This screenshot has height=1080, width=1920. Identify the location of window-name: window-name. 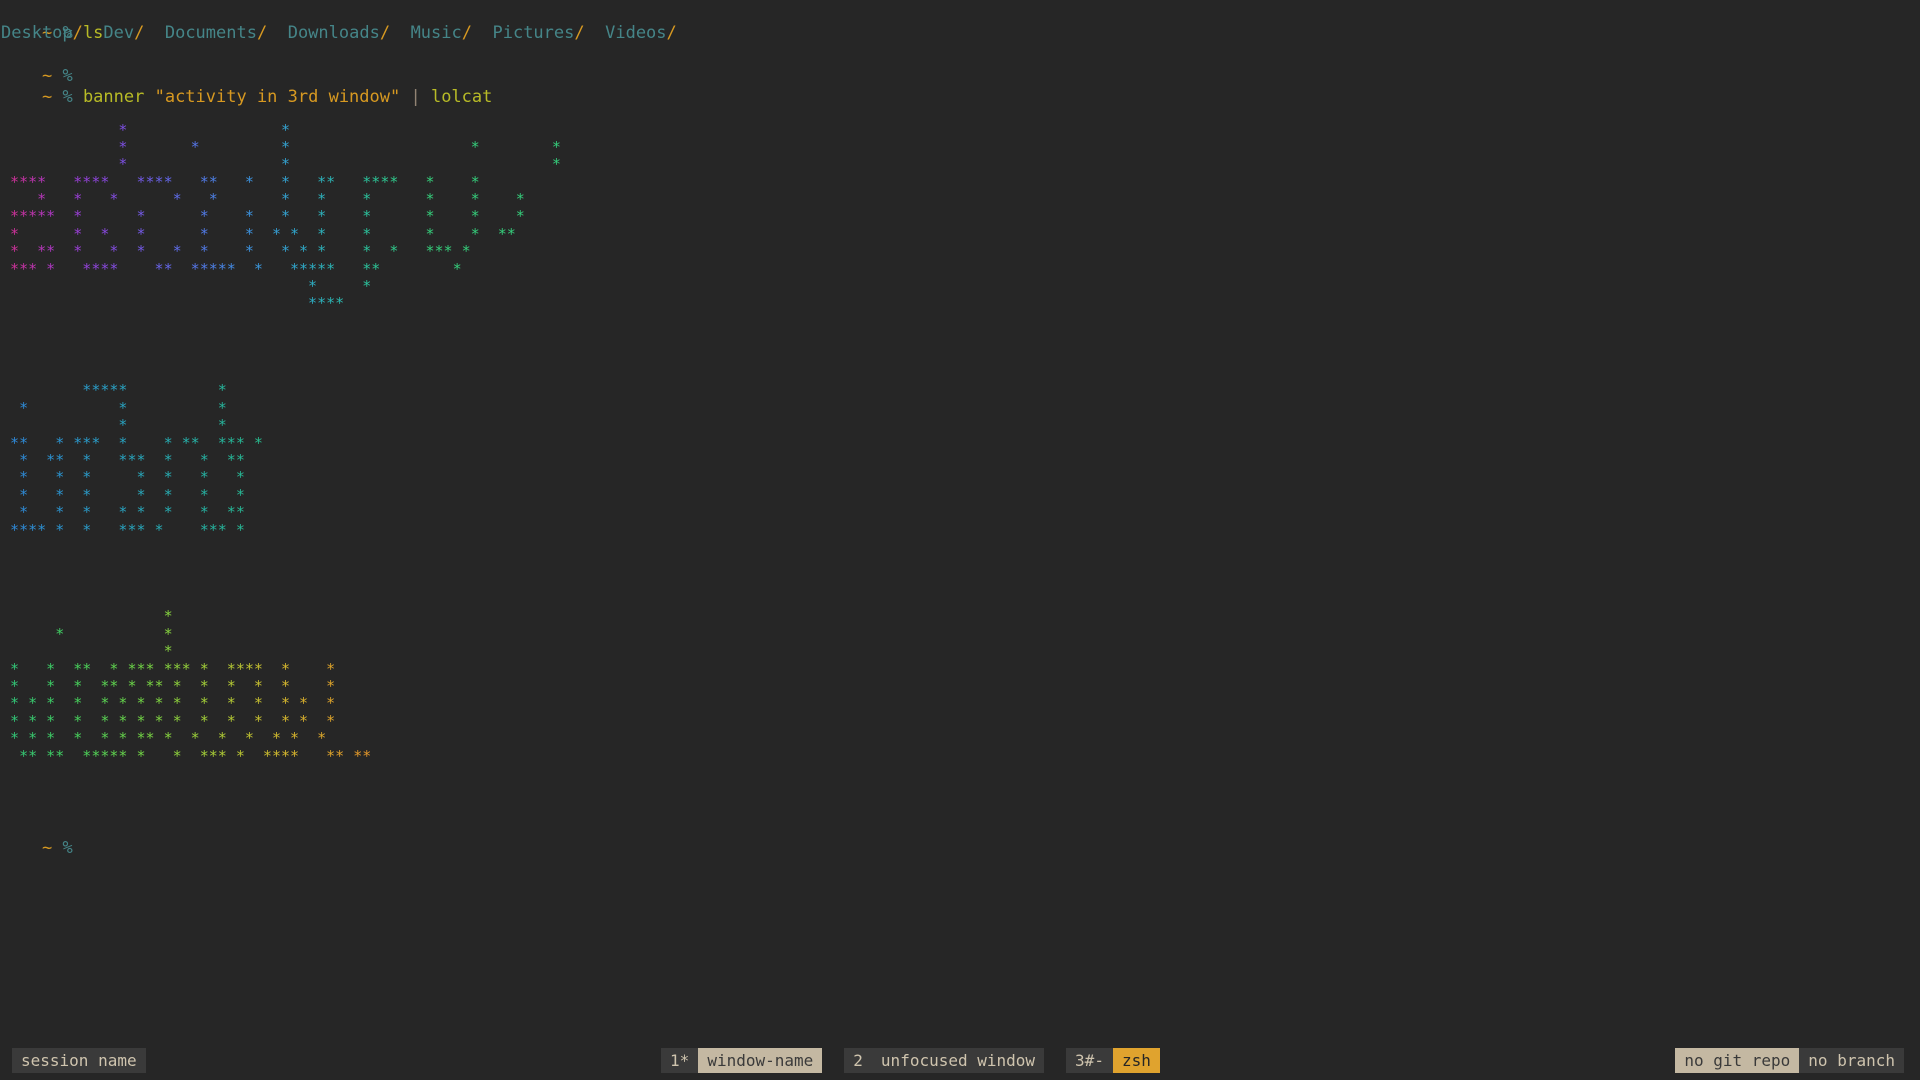
(760, 1060).